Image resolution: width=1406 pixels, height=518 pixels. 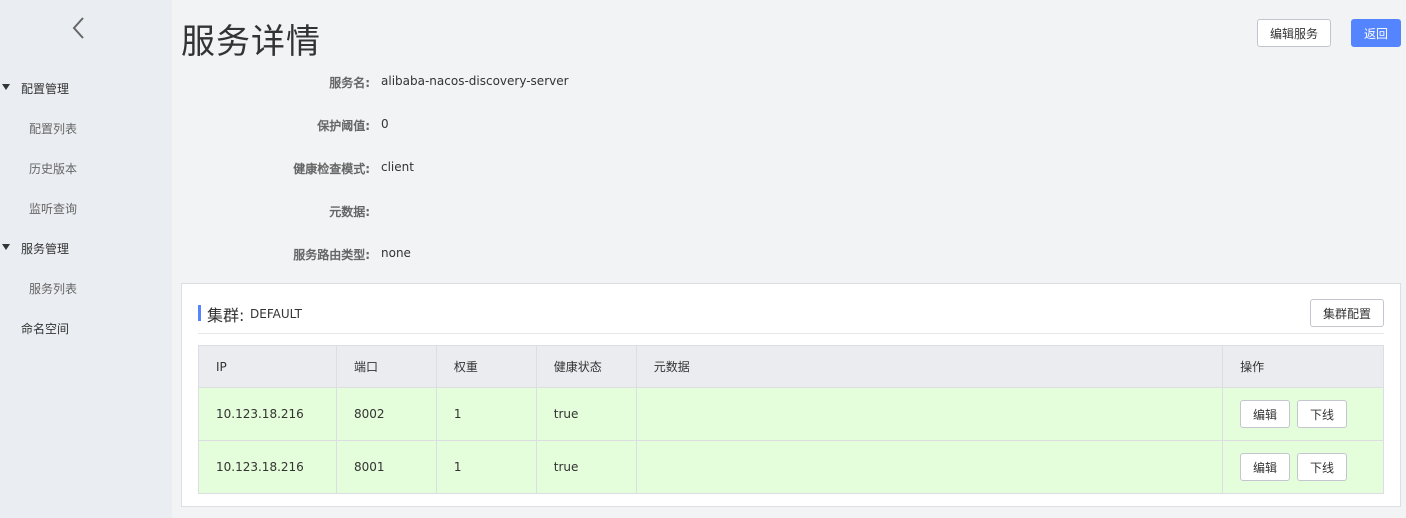 What do you see at coordinates (53, 168) in the screenshot?
I see `sidebar-item-label: 历史版本` at bounding box center [53, 168].